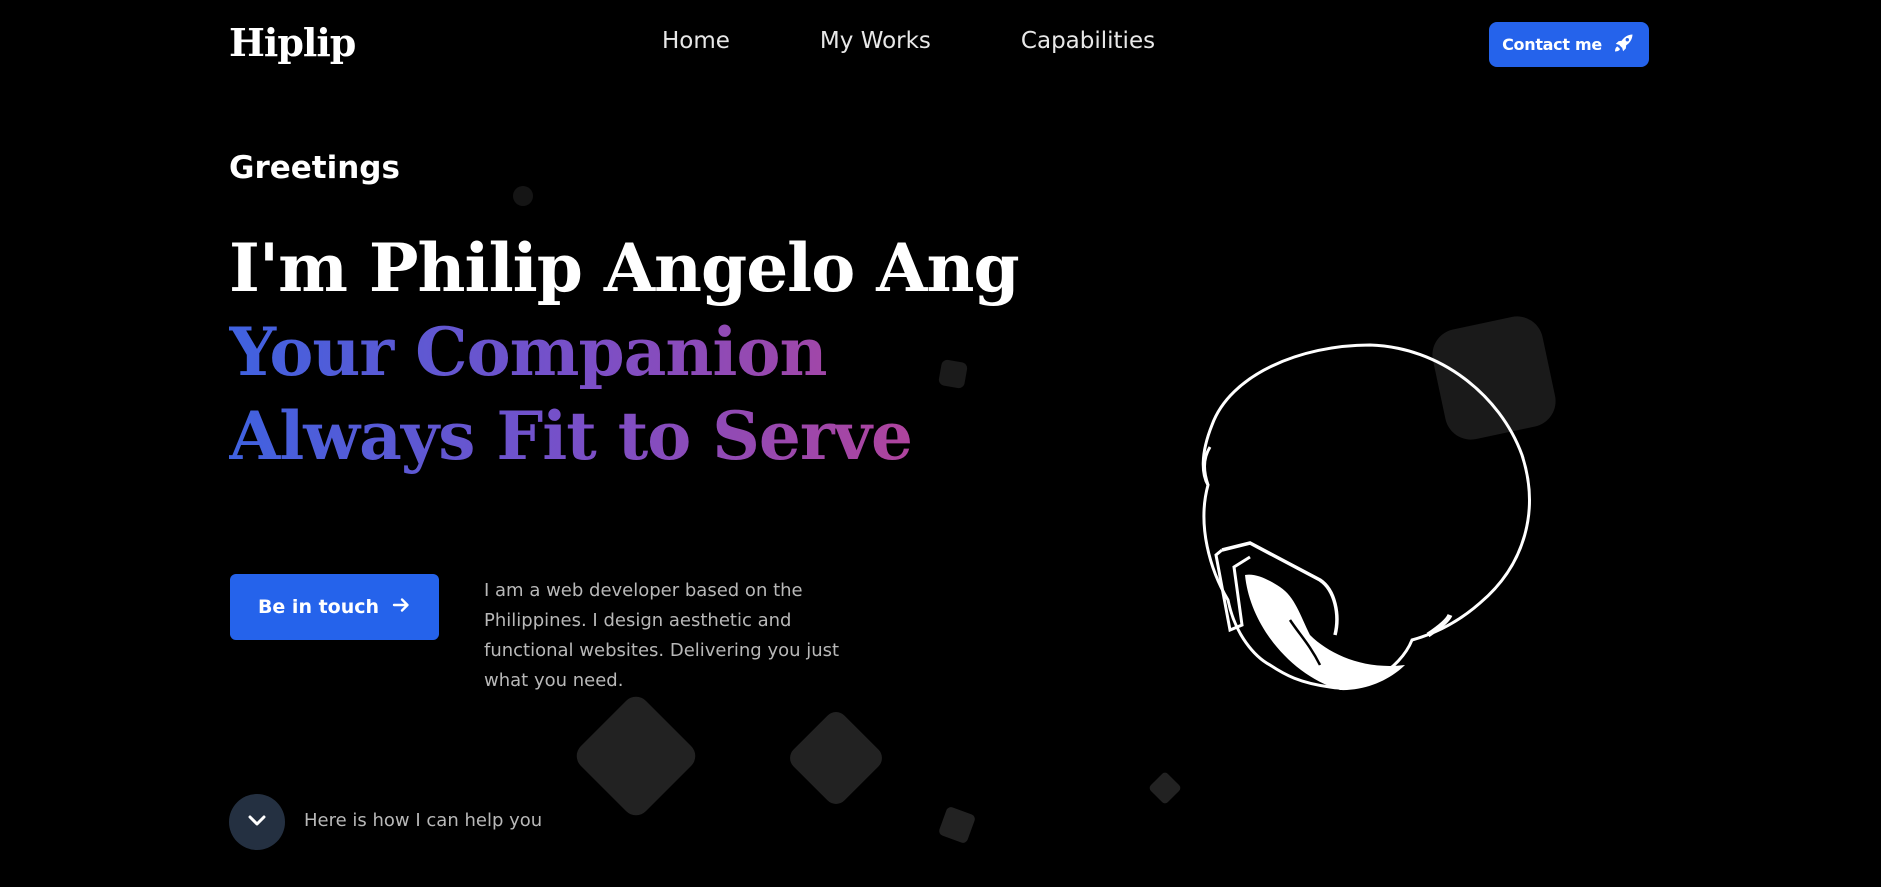 The height and width of the screenshot is (887, 1881). What do you see at coordinates (292, 42) in the screenshot?
I see `site-logo: Hiplip` at bounding box center [292, 42].